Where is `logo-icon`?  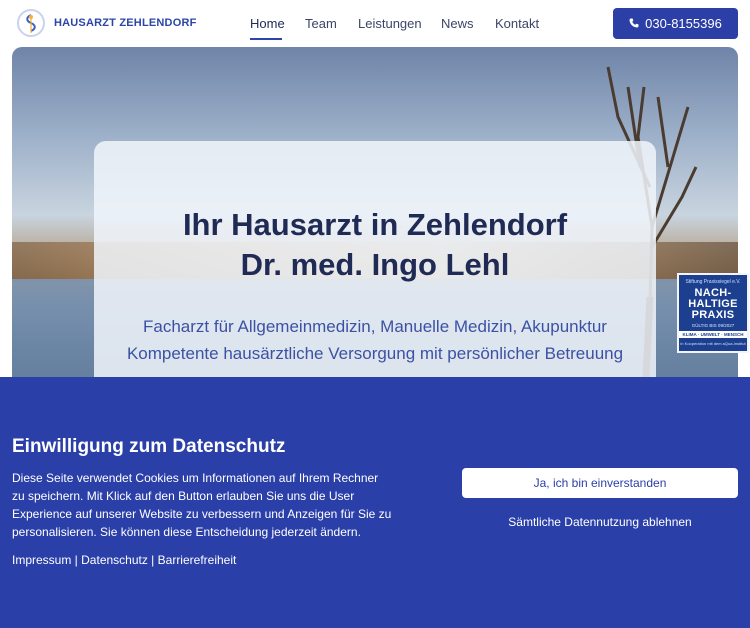
logo-icon is located at coordinates (31, 23).